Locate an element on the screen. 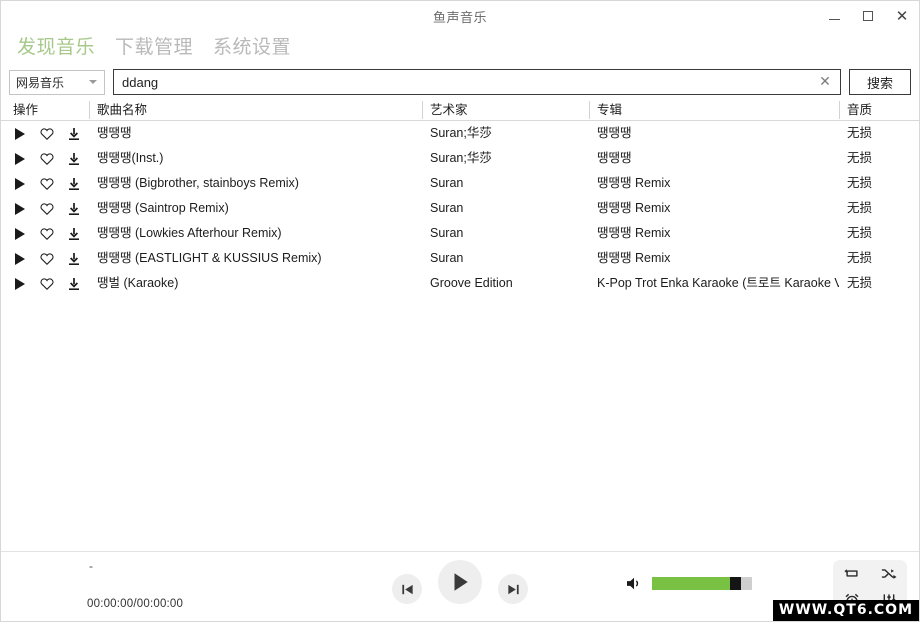 This screenshot has width=920, height=622. column-header-actions: 操作 is located at coordinates (26, 110).